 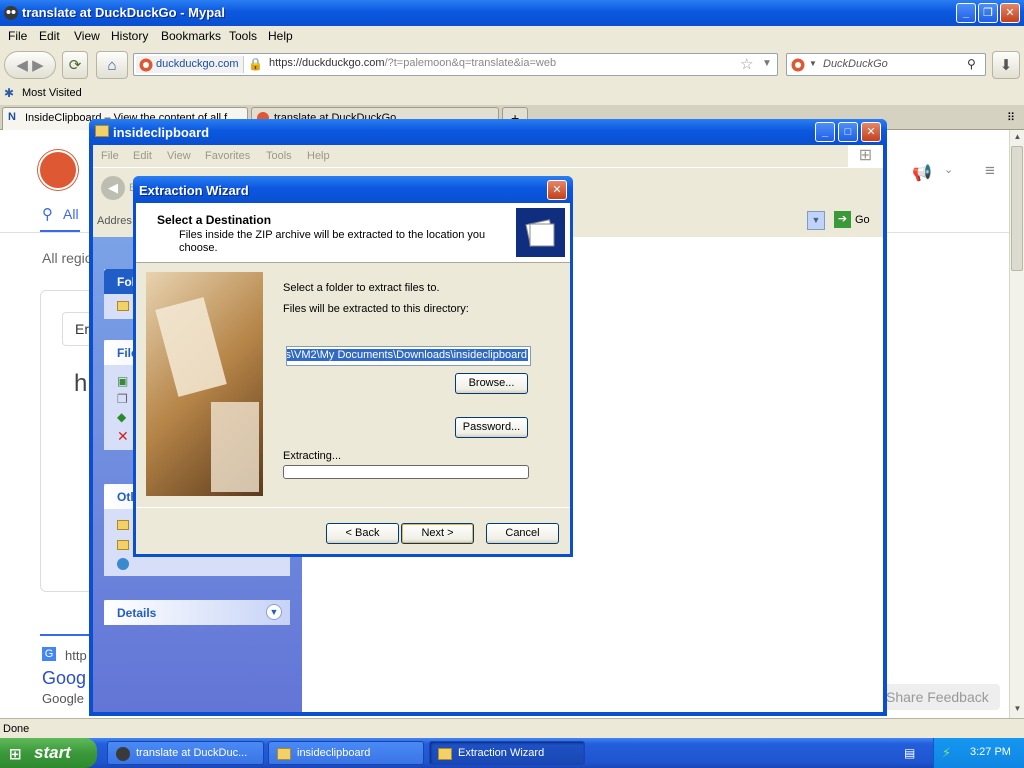 What do you see at coordinates (274, 612) in the screenshot?
I see `chevron-down-icon: ▼` at bounding box center [274, 612].